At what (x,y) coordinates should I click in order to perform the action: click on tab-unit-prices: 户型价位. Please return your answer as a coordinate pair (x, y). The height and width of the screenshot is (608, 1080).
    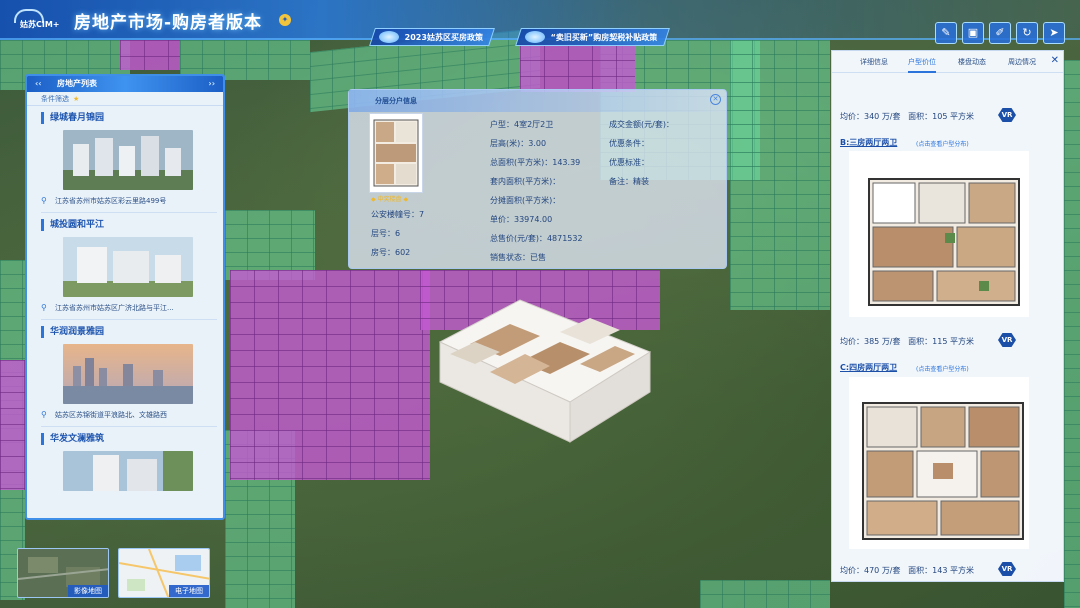
    Looking at the image, I should click on (922, 62).